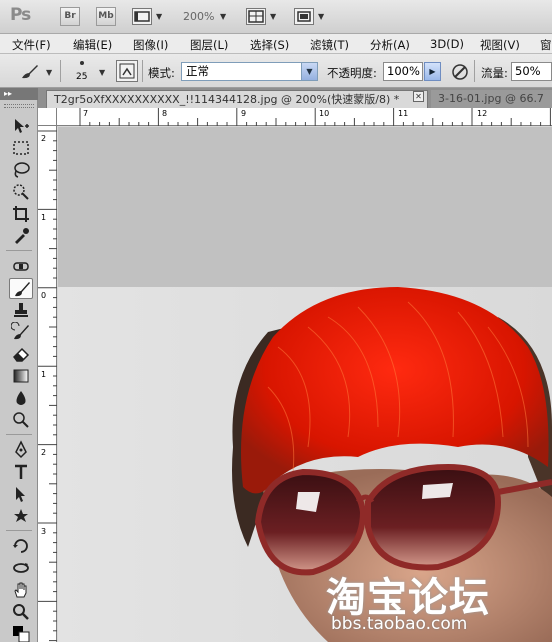 This screenshot has width=552, height=642. Describe the element at coordinates (20, 15) in the screenshot. I see `photoshop-logo: Ps` at that location.